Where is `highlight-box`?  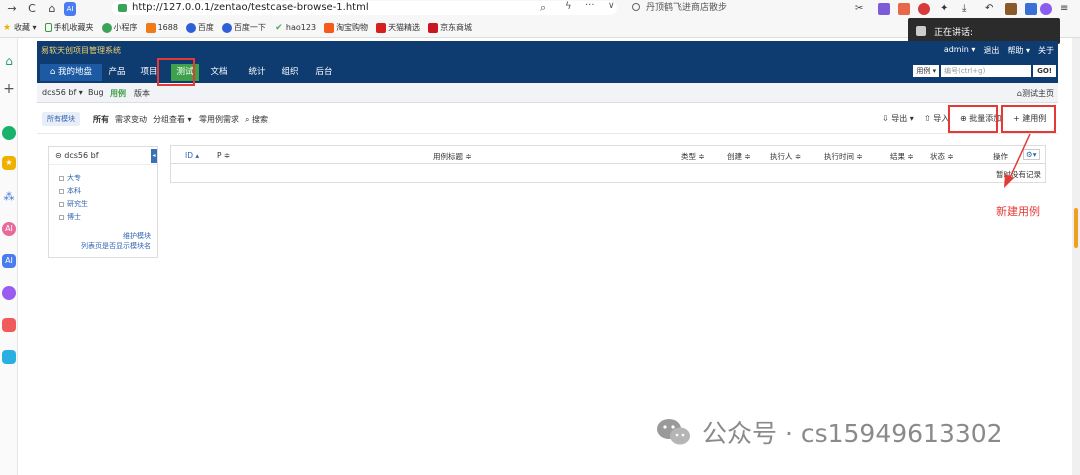
highlight-box is located at coordinates (1028, 119).